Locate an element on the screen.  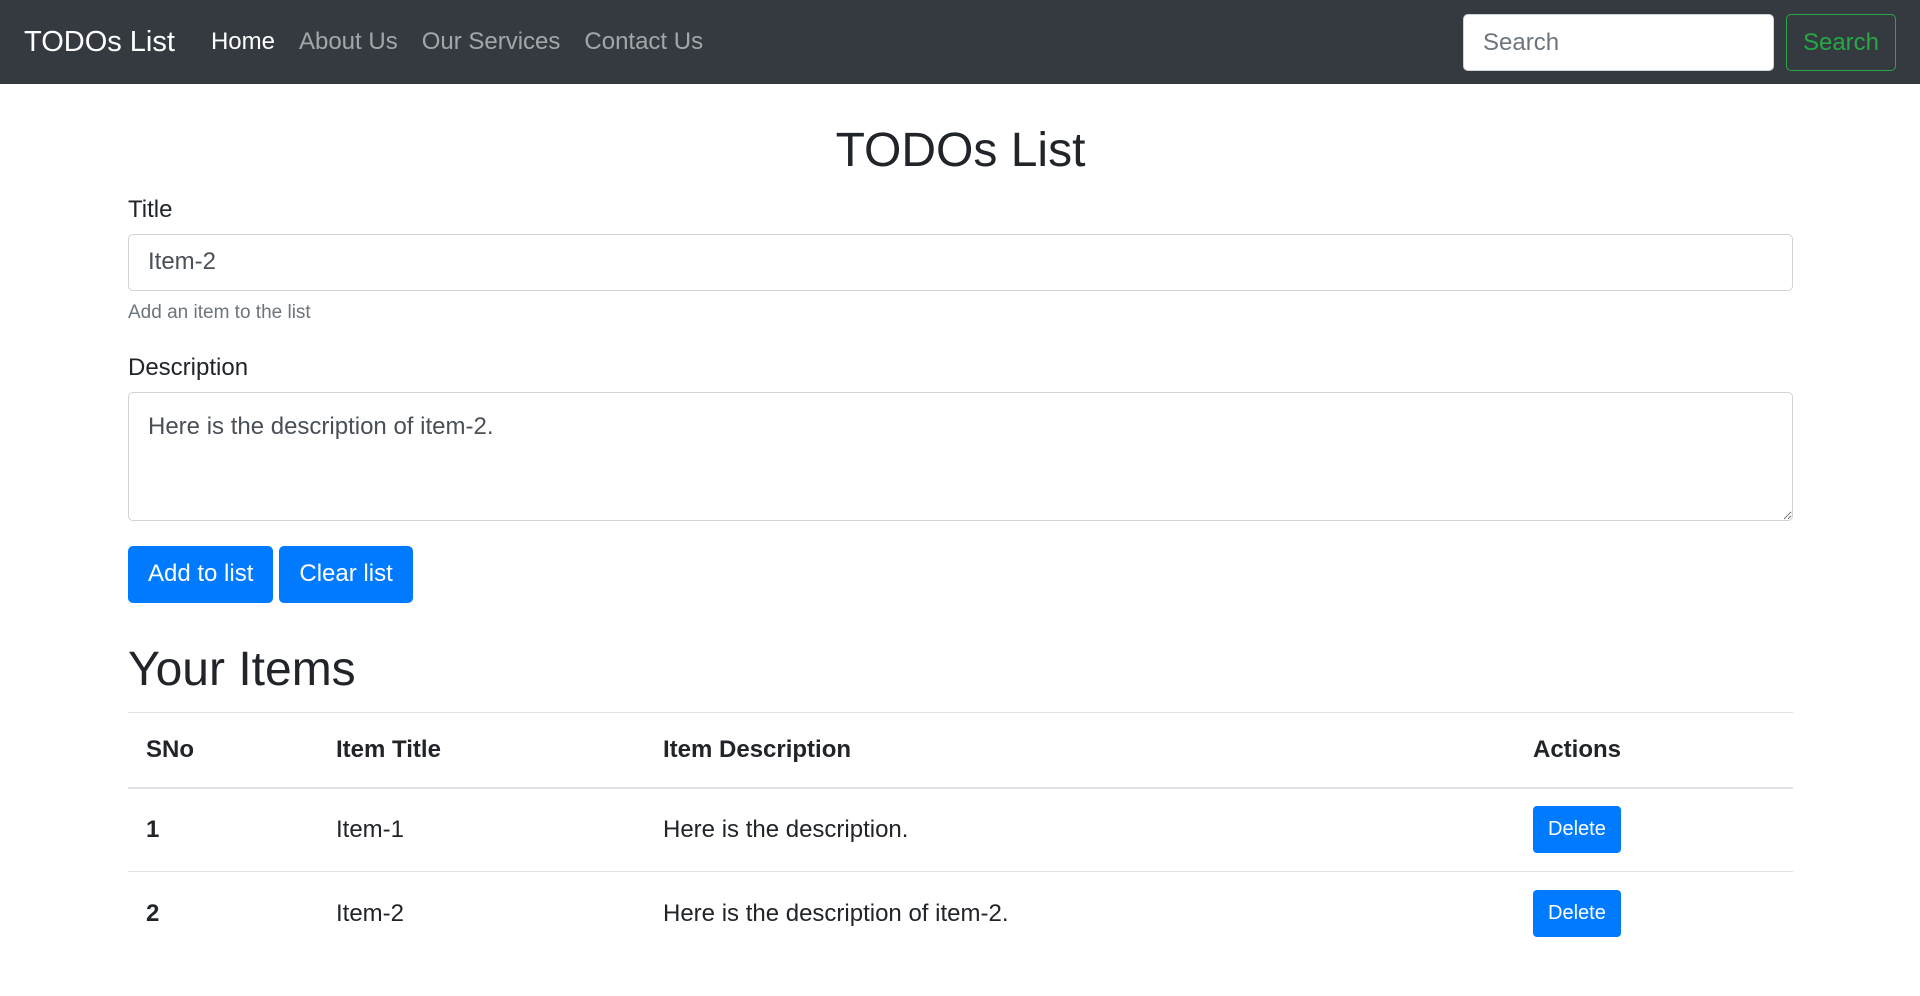
page-title: TODOs List is located at coordinates (960, 150).